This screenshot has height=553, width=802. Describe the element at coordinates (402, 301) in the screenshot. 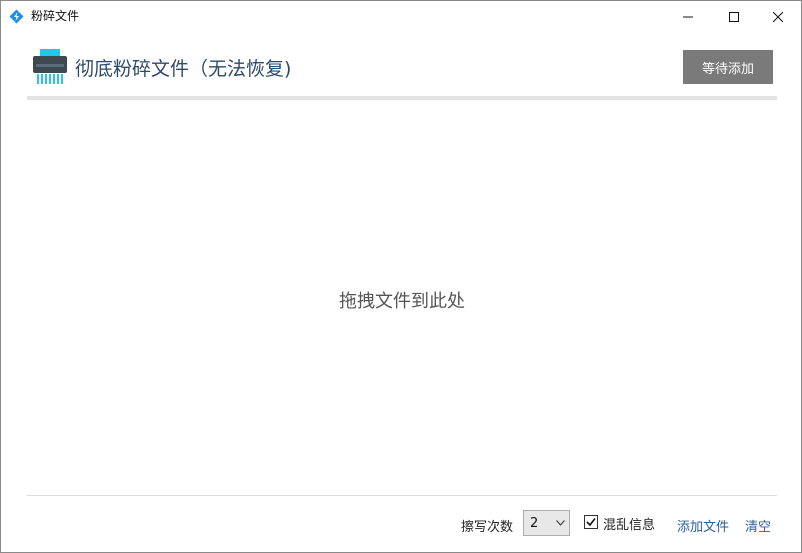

I see `drop-hint: 拖拽文件到此处` at that location.